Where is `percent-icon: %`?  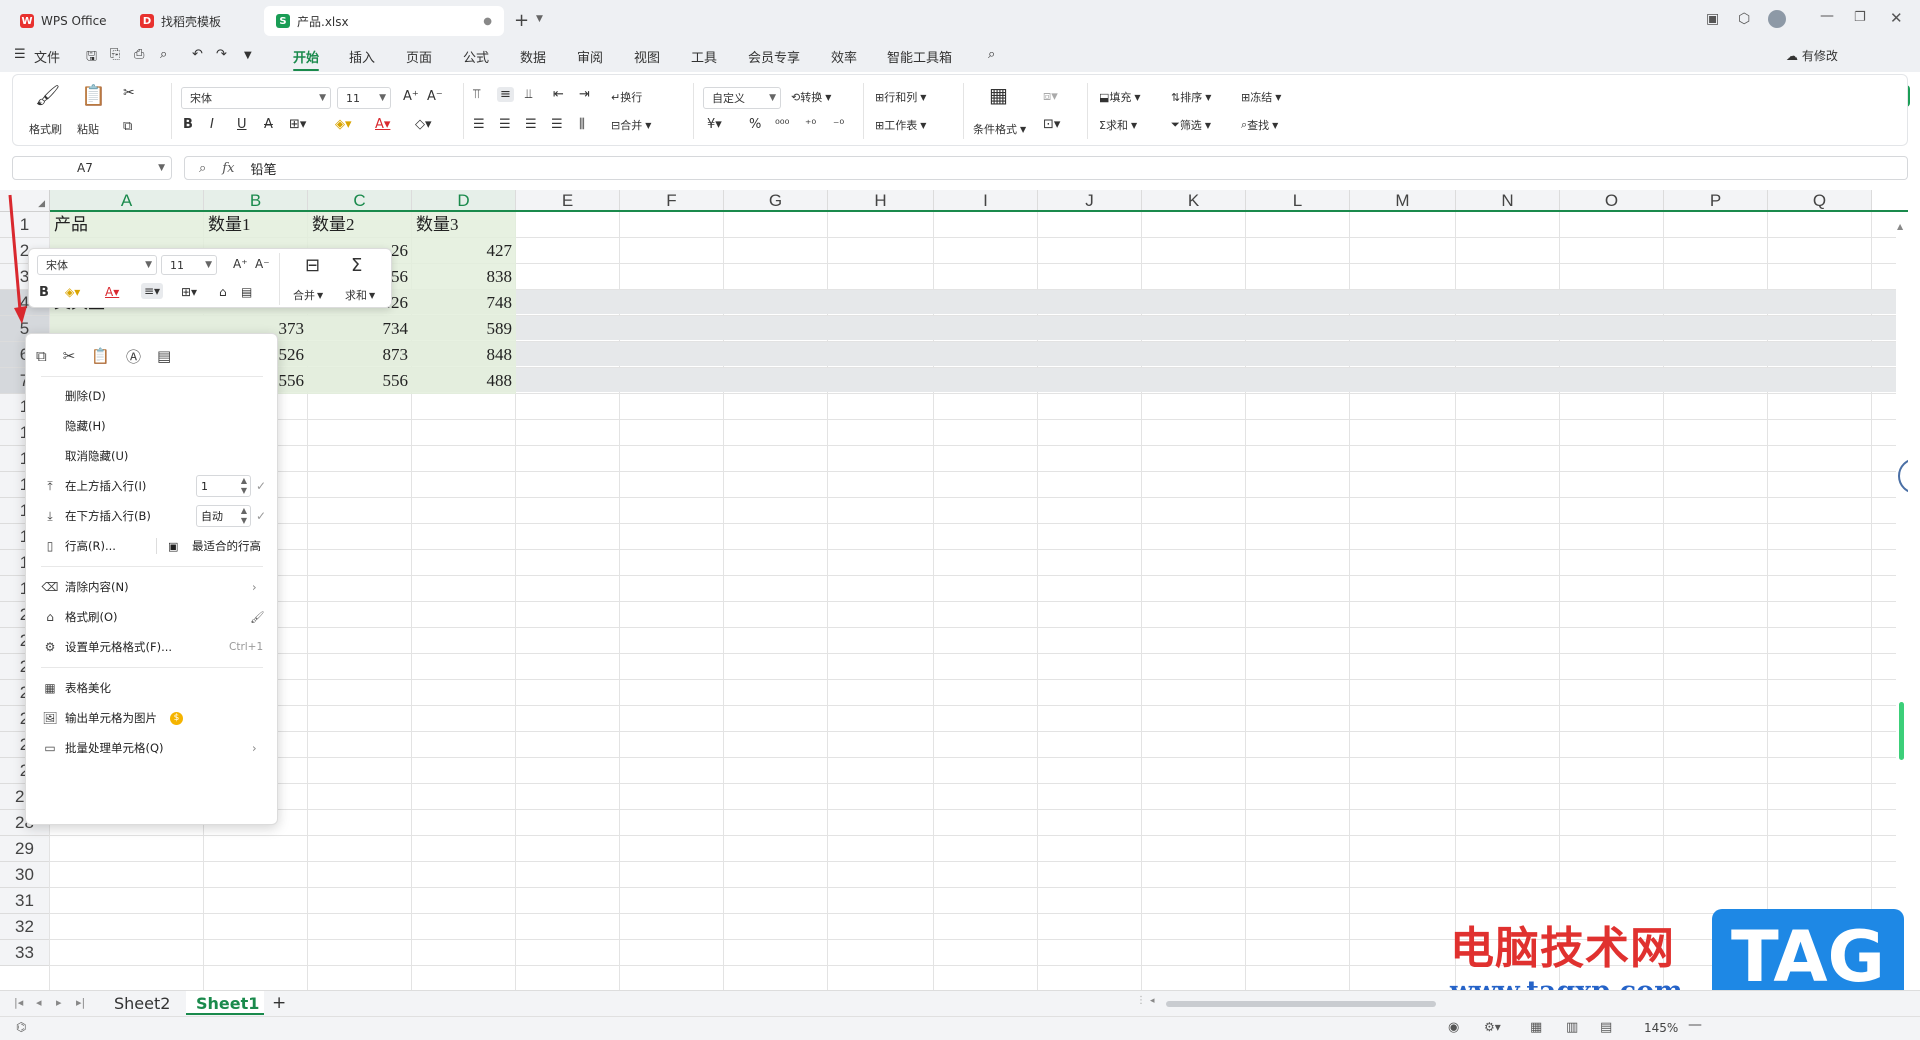 percent-icon: % is located at coordinates (755, 124).